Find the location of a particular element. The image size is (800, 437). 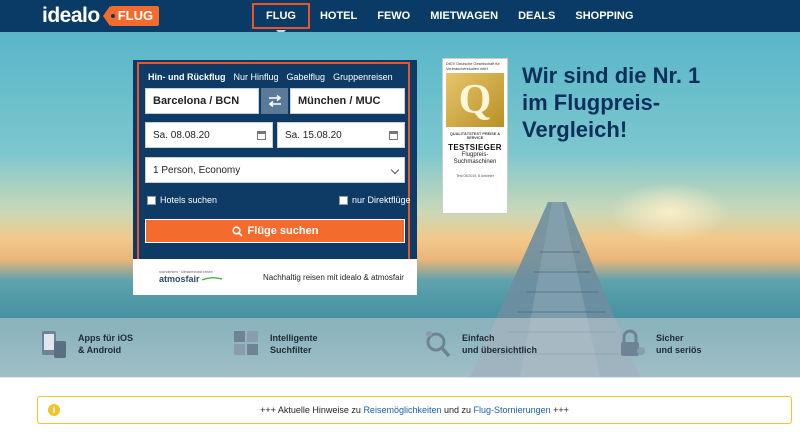

badge-category: QUALITÄTSTEST PREISE & SERVICE is located at coordinates (475, 136).